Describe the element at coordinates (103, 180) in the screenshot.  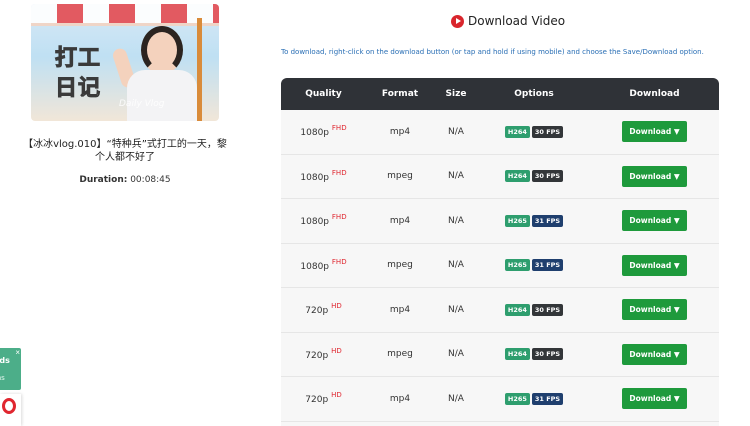
I see `duration-label: Duration:` at that location.